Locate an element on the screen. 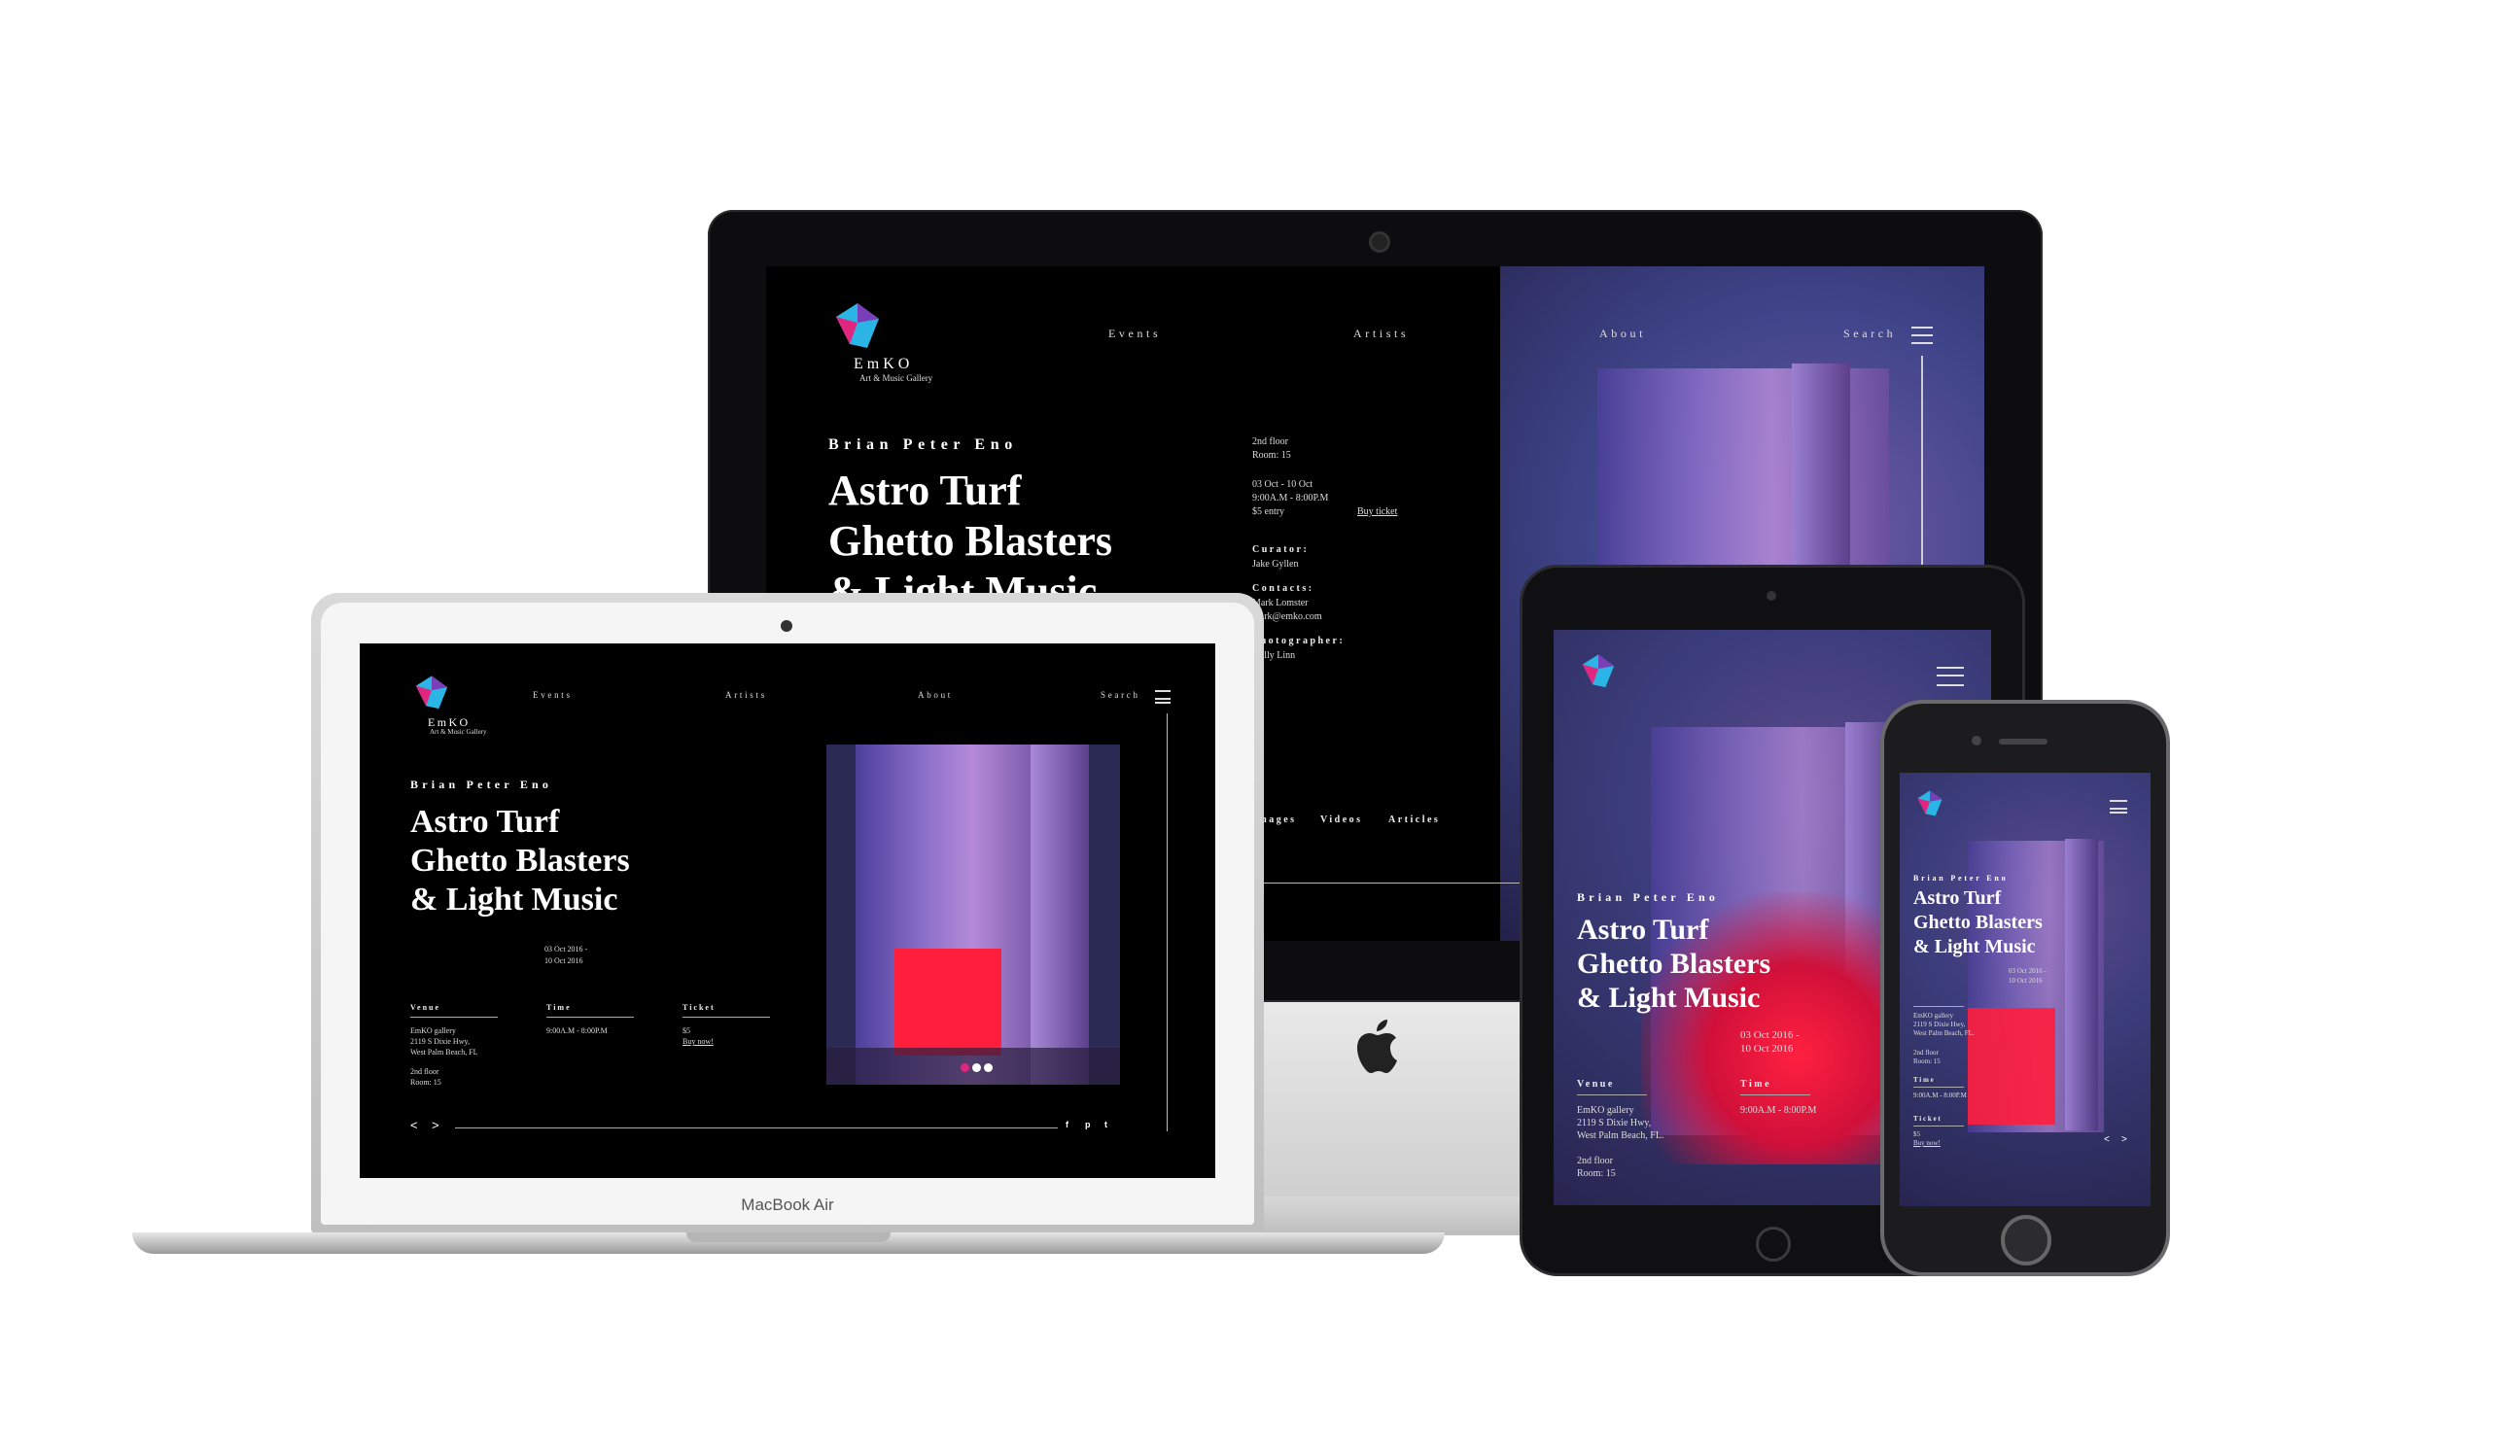 The width and height of the screenshot is (2520, 1456). ipad-camera is located at coordinates (1771, 596).